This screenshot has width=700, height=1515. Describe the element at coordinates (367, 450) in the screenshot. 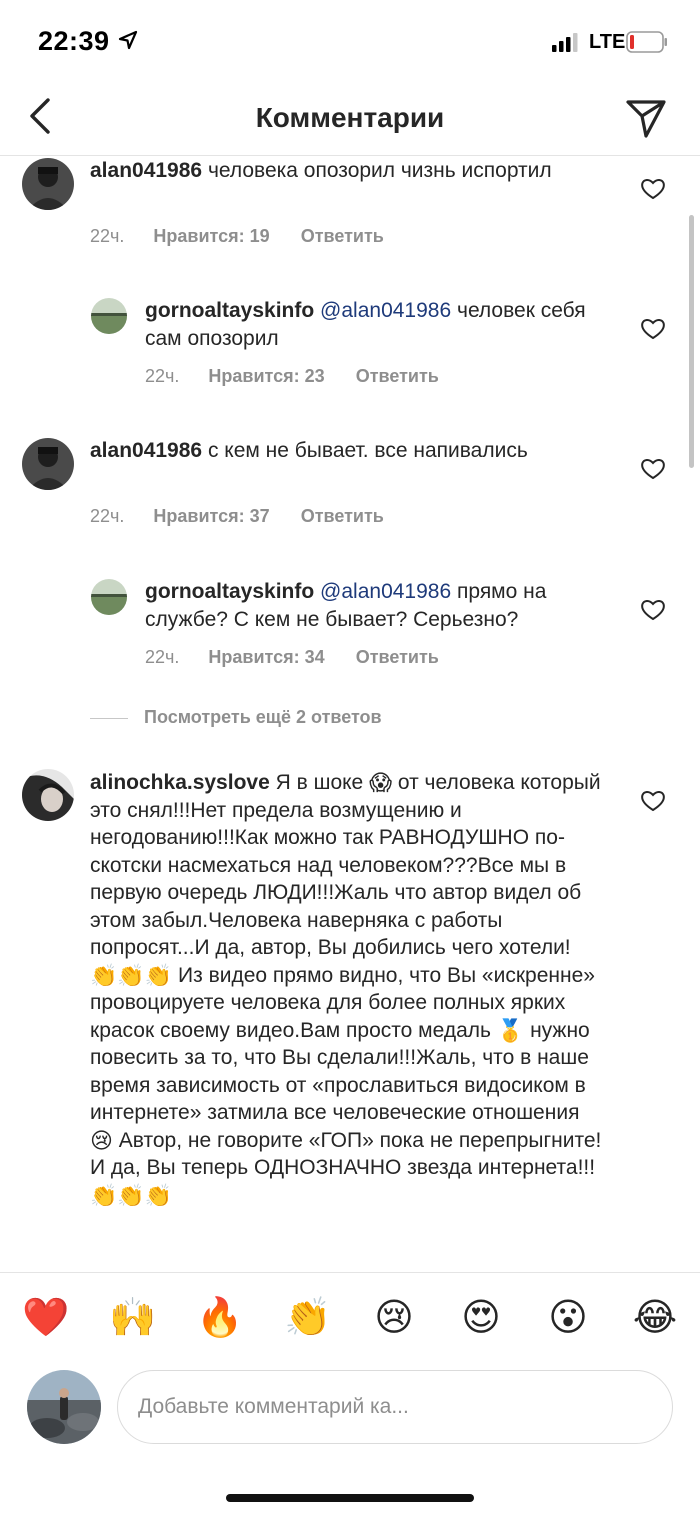

I see `comment-body: с кем не бывает. все напивались` at that location.